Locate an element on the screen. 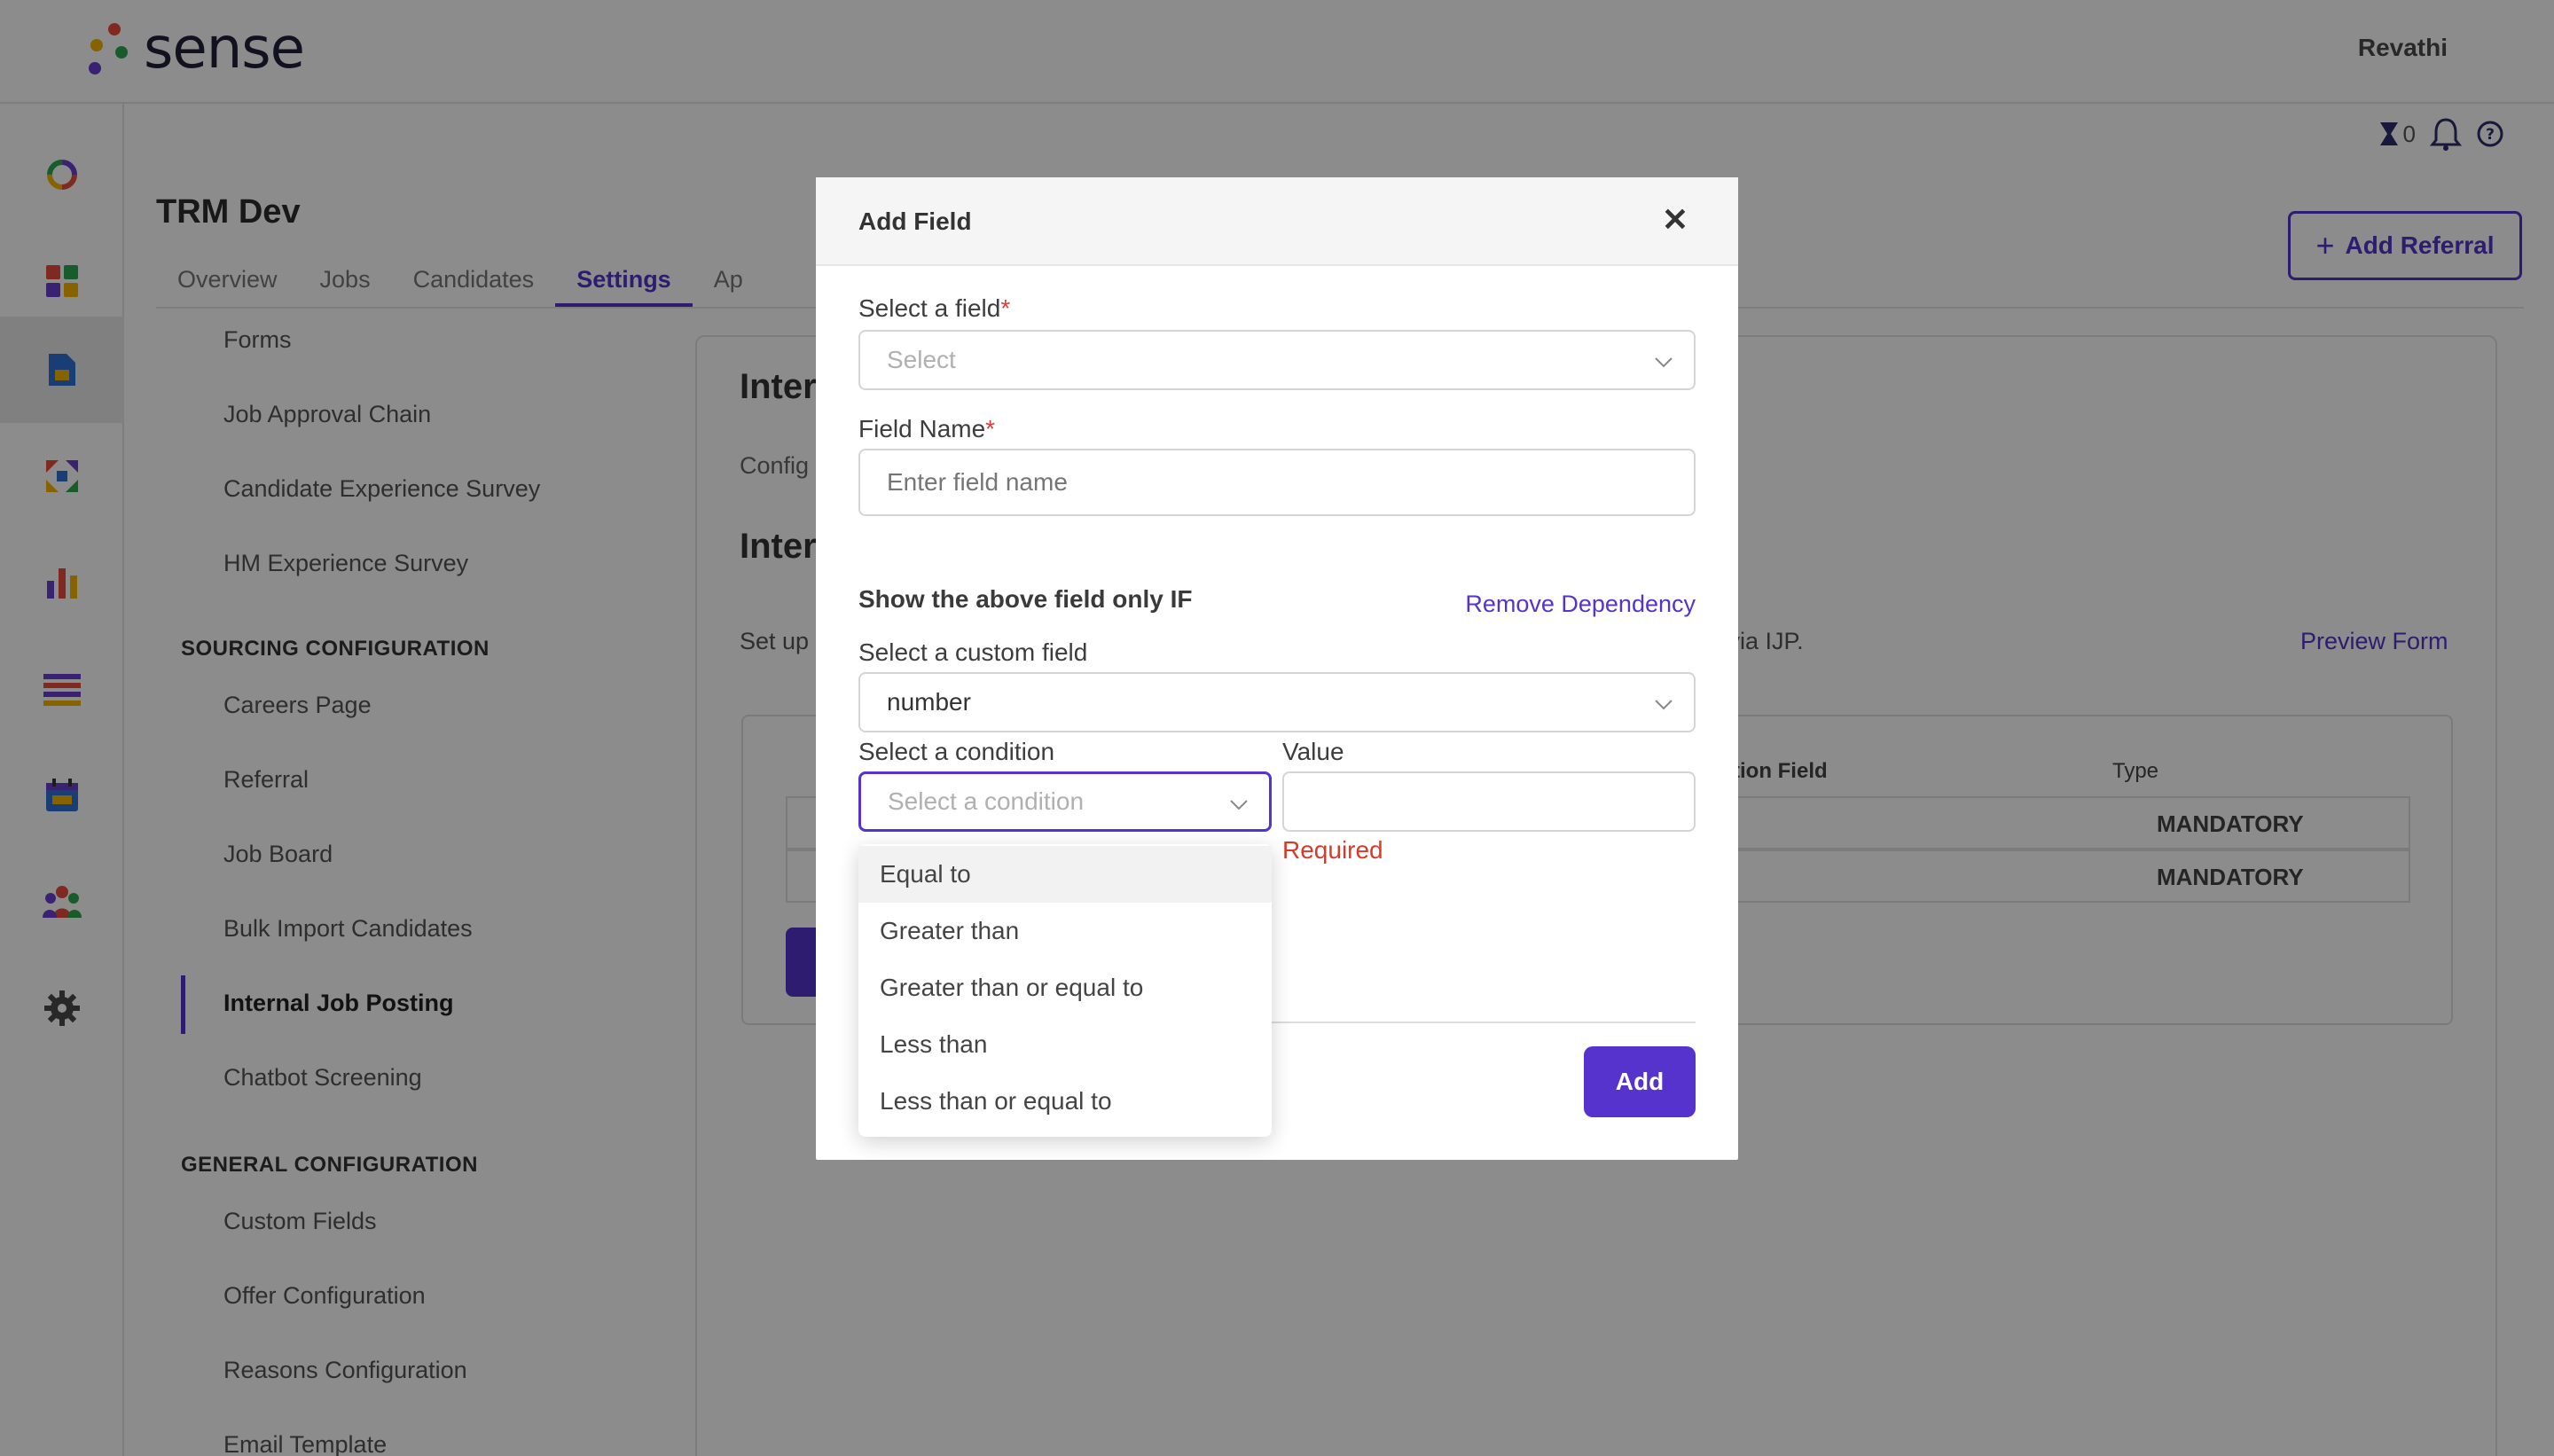 Image resolution: width=2554 pixels, height=1456 pixels. option-less-than-or-equal-to: Less than or equal to is located at coordinates (1065, 1101).